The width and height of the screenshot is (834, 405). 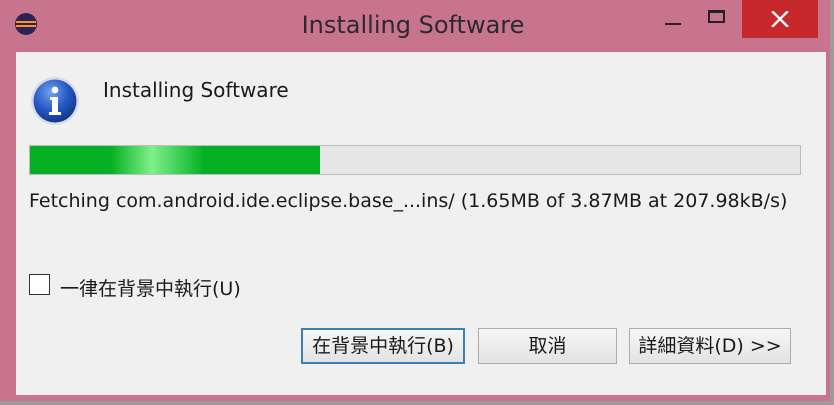 What do you see at coordinates (413, 25) in the screenshot?
I see `title-bar: Installing Software` at bounding box center [413, 25].